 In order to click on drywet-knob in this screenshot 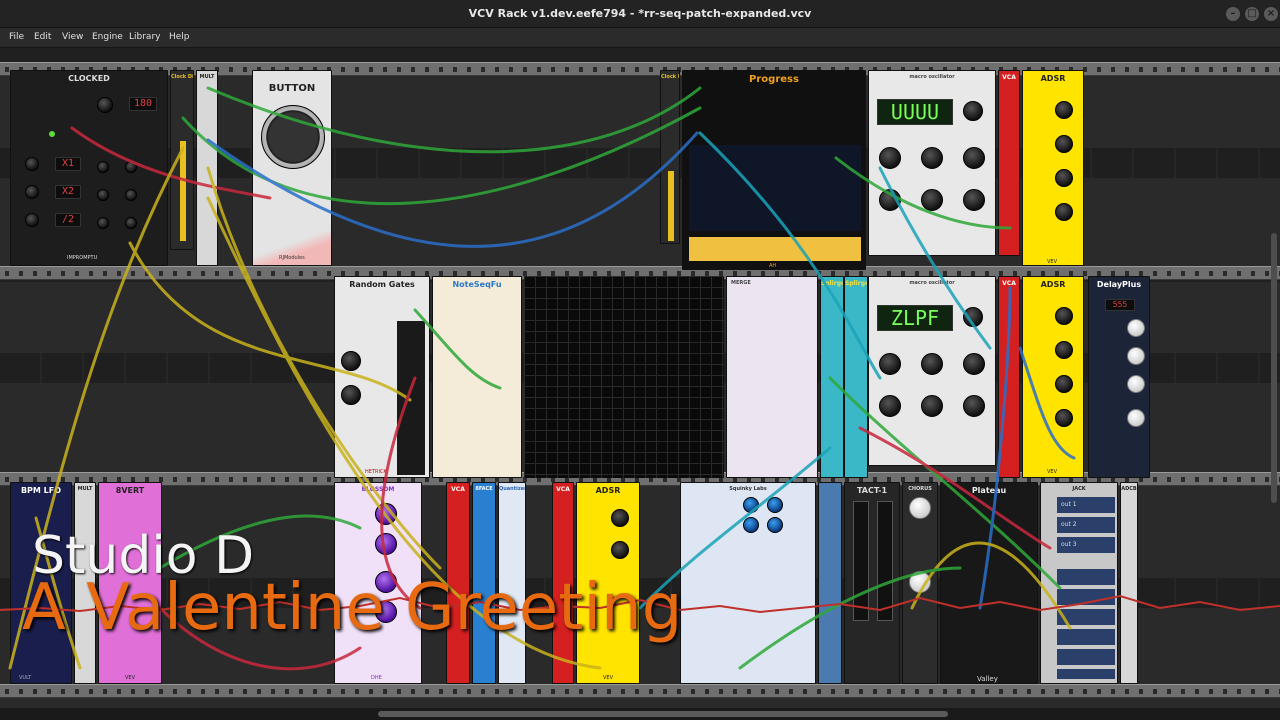, I will do `click(920, 582)`.